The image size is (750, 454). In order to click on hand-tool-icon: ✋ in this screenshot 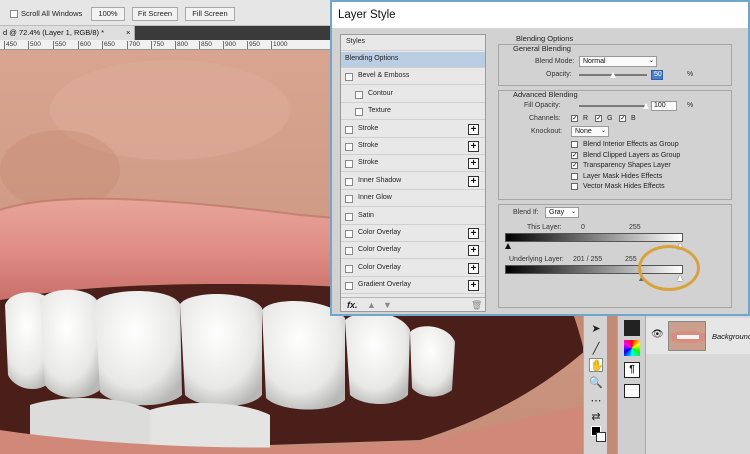, I will do `click(596, 365)`.